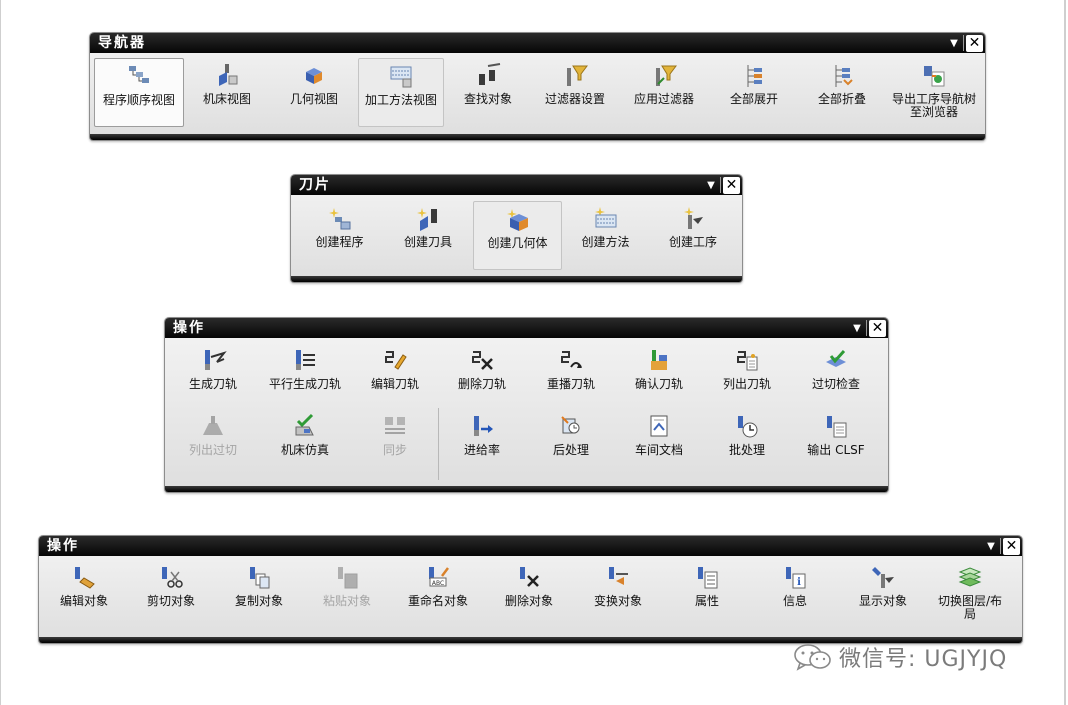 This screenshot has width=1068, height=705. I want to click on machine-simulation-button: 机床仿真, so click(305, 442).